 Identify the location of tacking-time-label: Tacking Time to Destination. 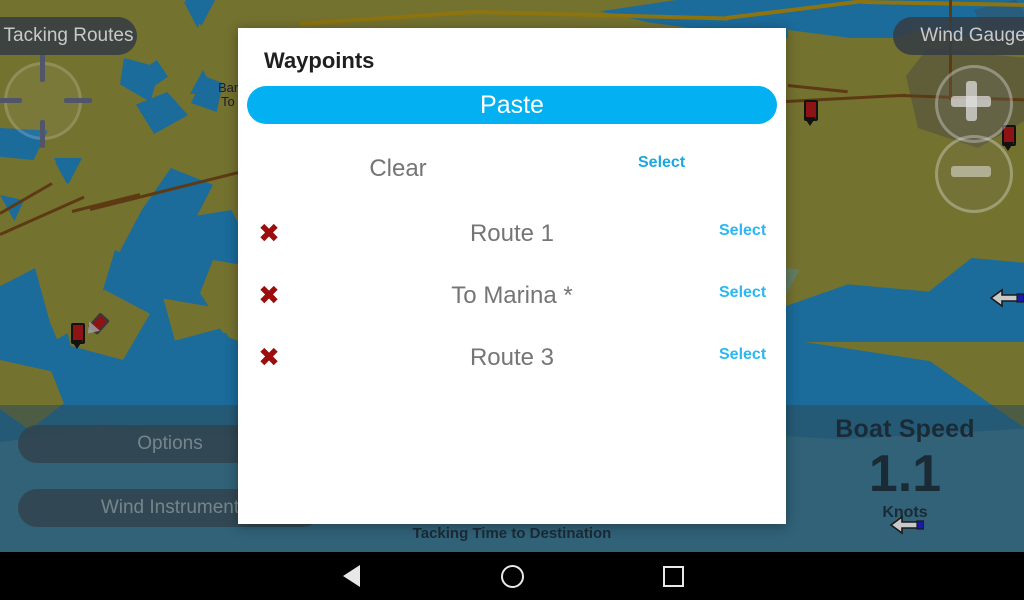
(512, 533).